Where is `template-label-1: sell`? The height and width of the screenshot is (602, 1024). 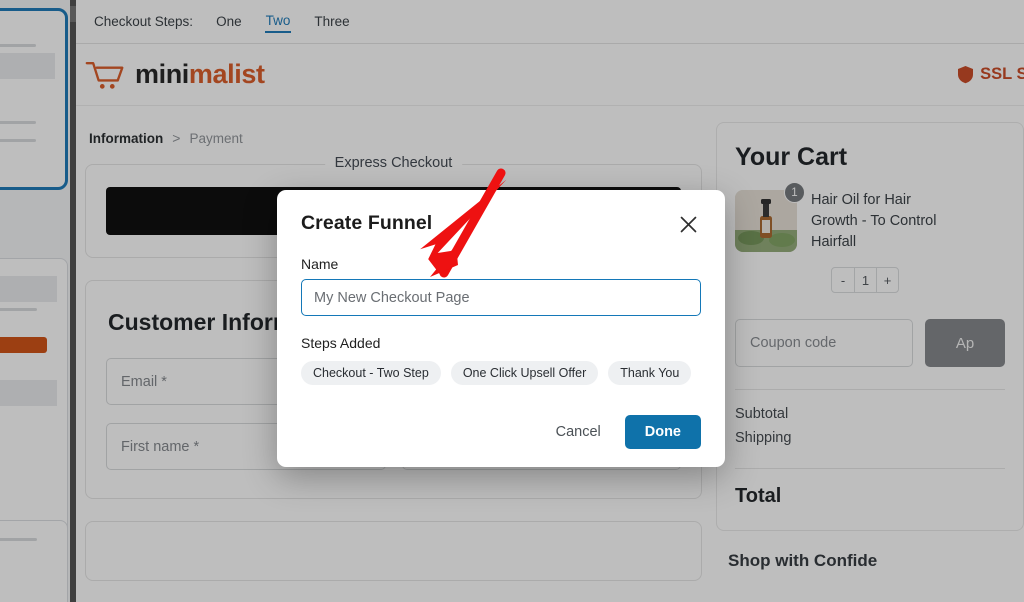
template-label-1: sell is located at coordinates (34, 463).